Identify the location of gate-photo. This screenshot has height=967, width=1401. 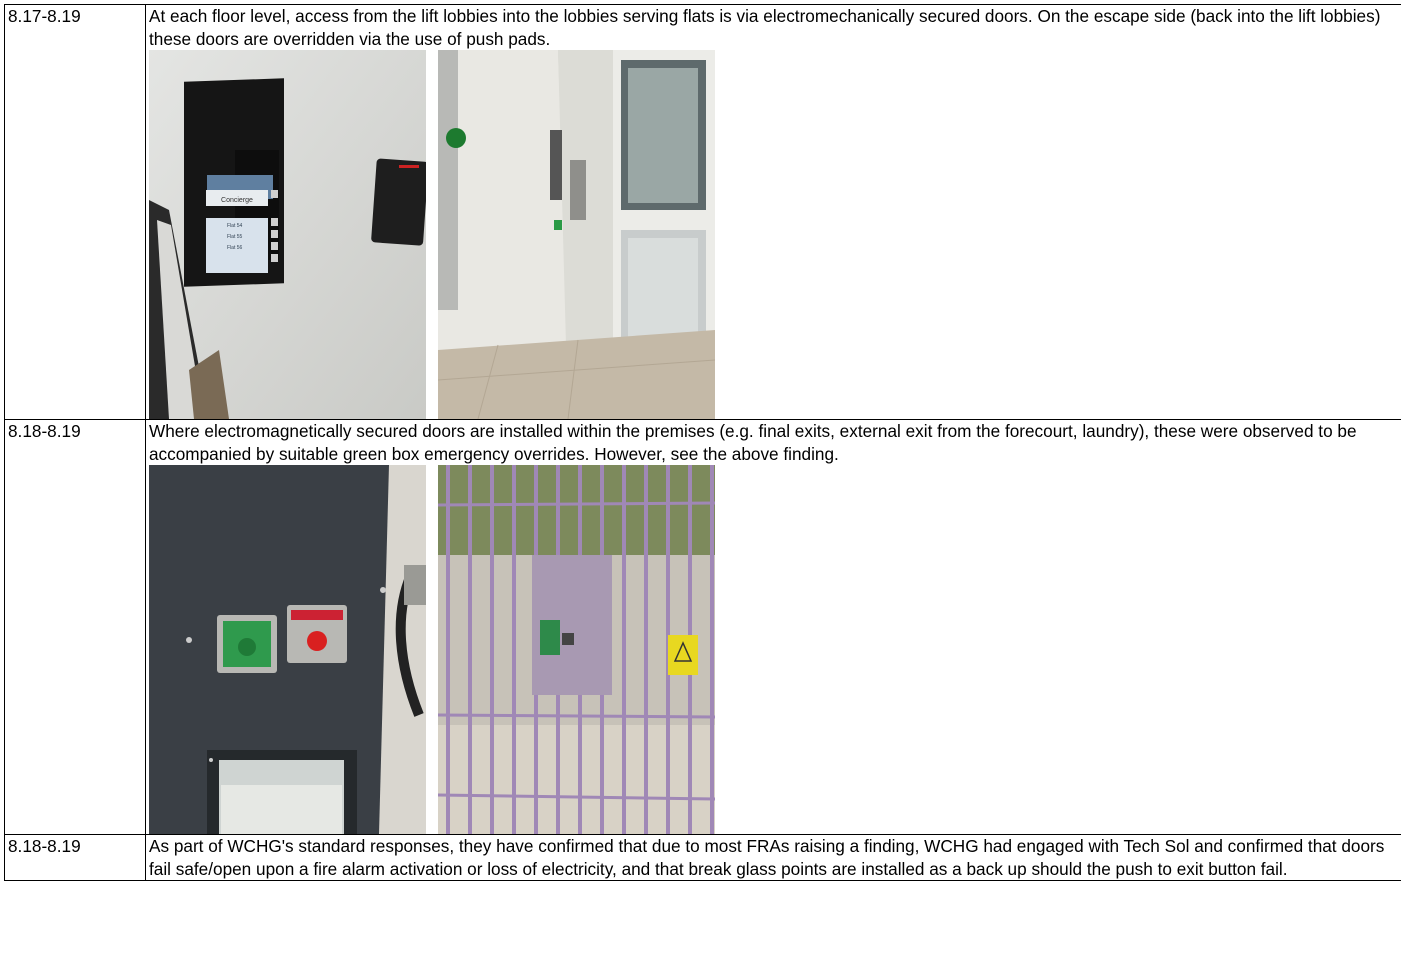
(576, 649).